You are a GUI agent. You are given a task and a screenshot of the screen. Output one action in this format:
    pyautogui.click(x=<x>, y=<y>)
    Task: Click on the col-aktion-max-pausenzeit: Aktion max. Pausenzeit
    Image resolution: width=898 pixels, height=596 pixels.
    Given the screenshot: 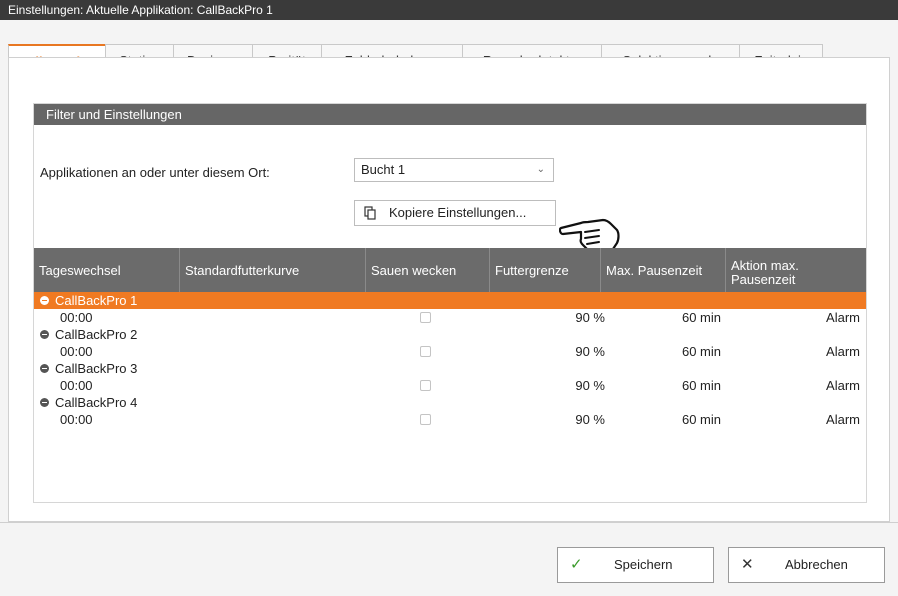 What is the action you would take?
    pyautogui.click(x=796, y=270)
    